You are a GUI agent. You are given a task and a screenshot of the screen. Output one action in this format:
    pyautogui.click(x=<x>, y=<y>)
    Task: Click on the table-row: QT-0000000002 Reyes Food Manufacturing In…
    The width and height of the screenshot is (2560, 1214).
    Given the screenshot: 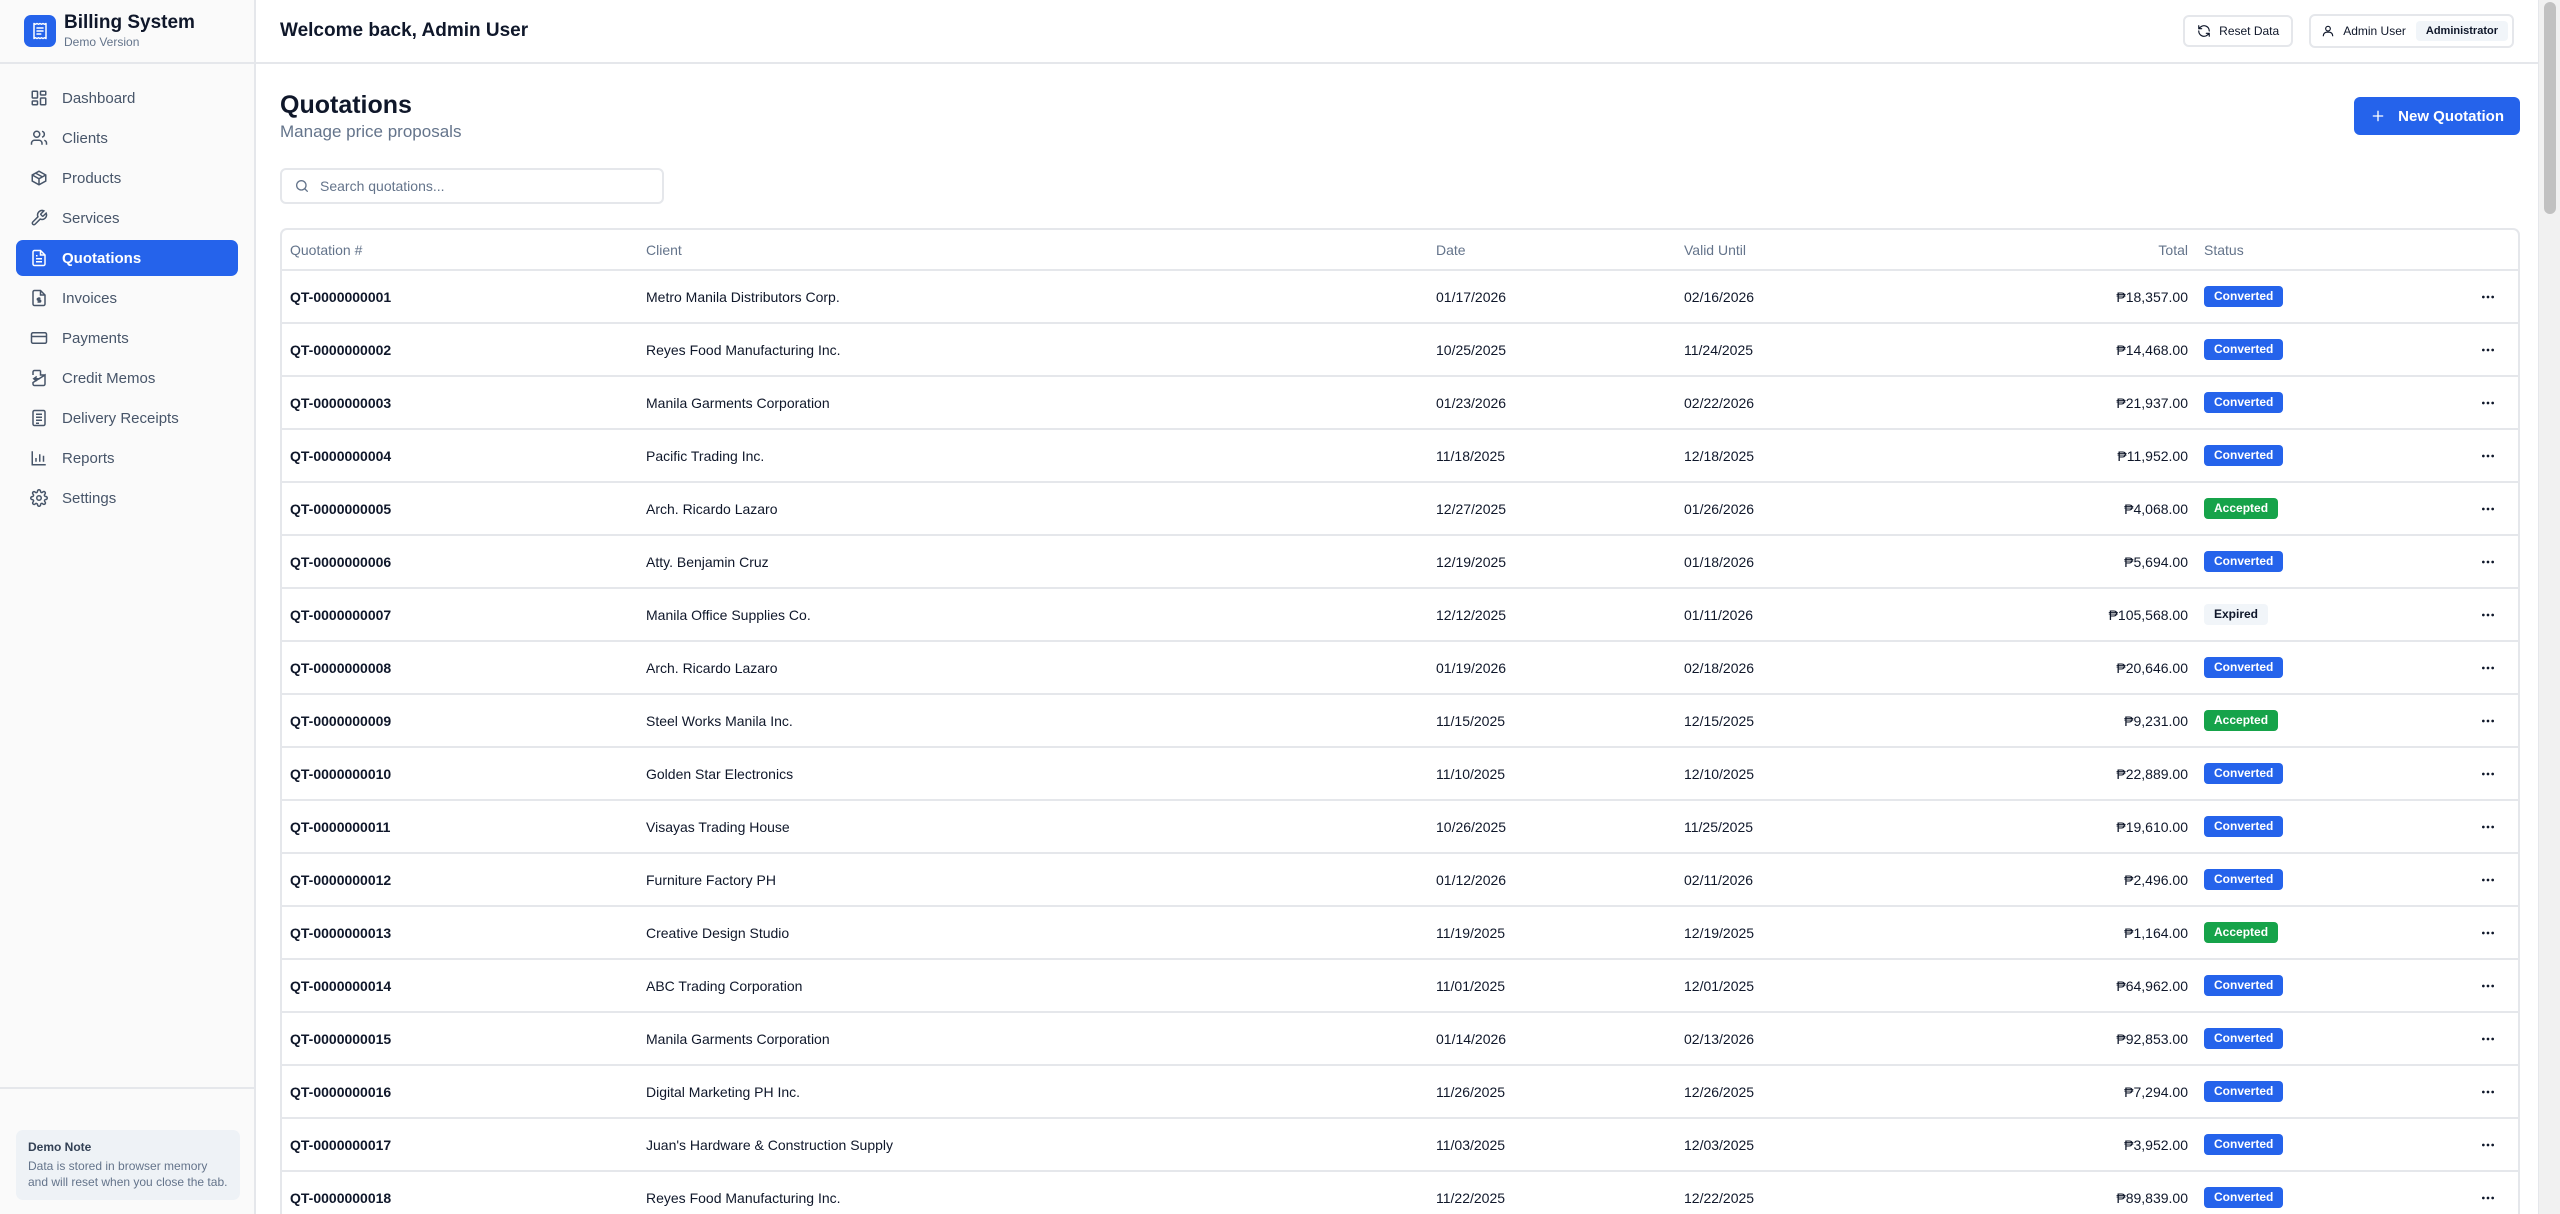 What is the action you would take?
    pyautogui.click(x=1400, y=350)
    